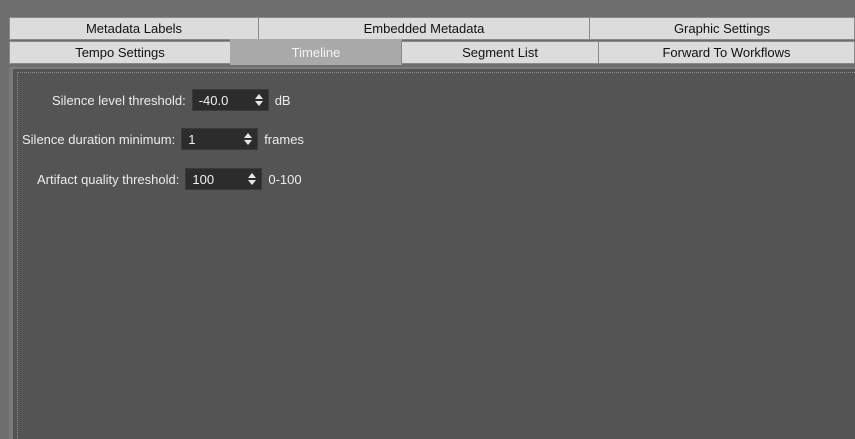  I want to click on tab-segment-list: Segment List, so click(500, 52).